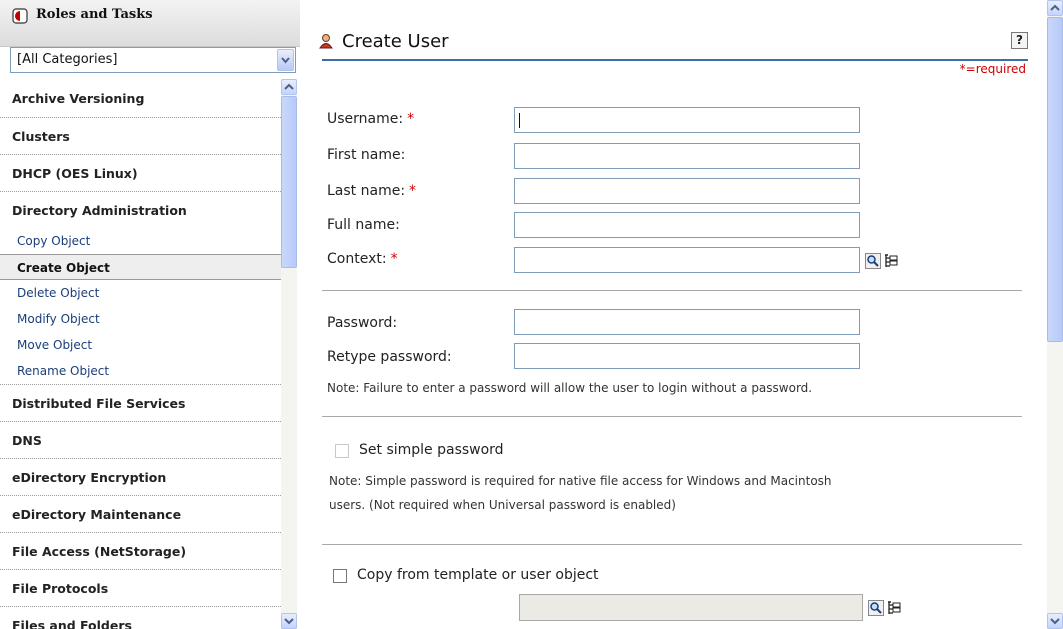 The width and height of the screenshot is (1063, 629). What do you see at coordinates (365, 119) in the screenshot?
I see `username-label-text: Username:` at bounding box center [365, 119].